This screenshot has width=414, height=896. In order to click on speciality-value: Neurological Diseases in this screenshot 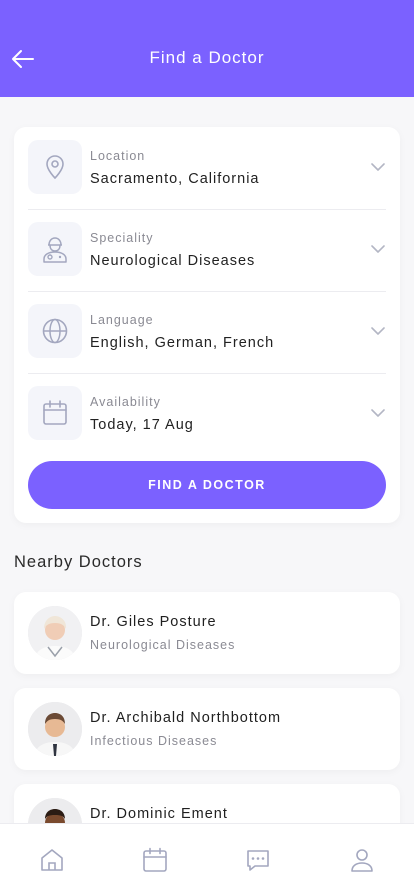, I will do `click(173, 261)`.